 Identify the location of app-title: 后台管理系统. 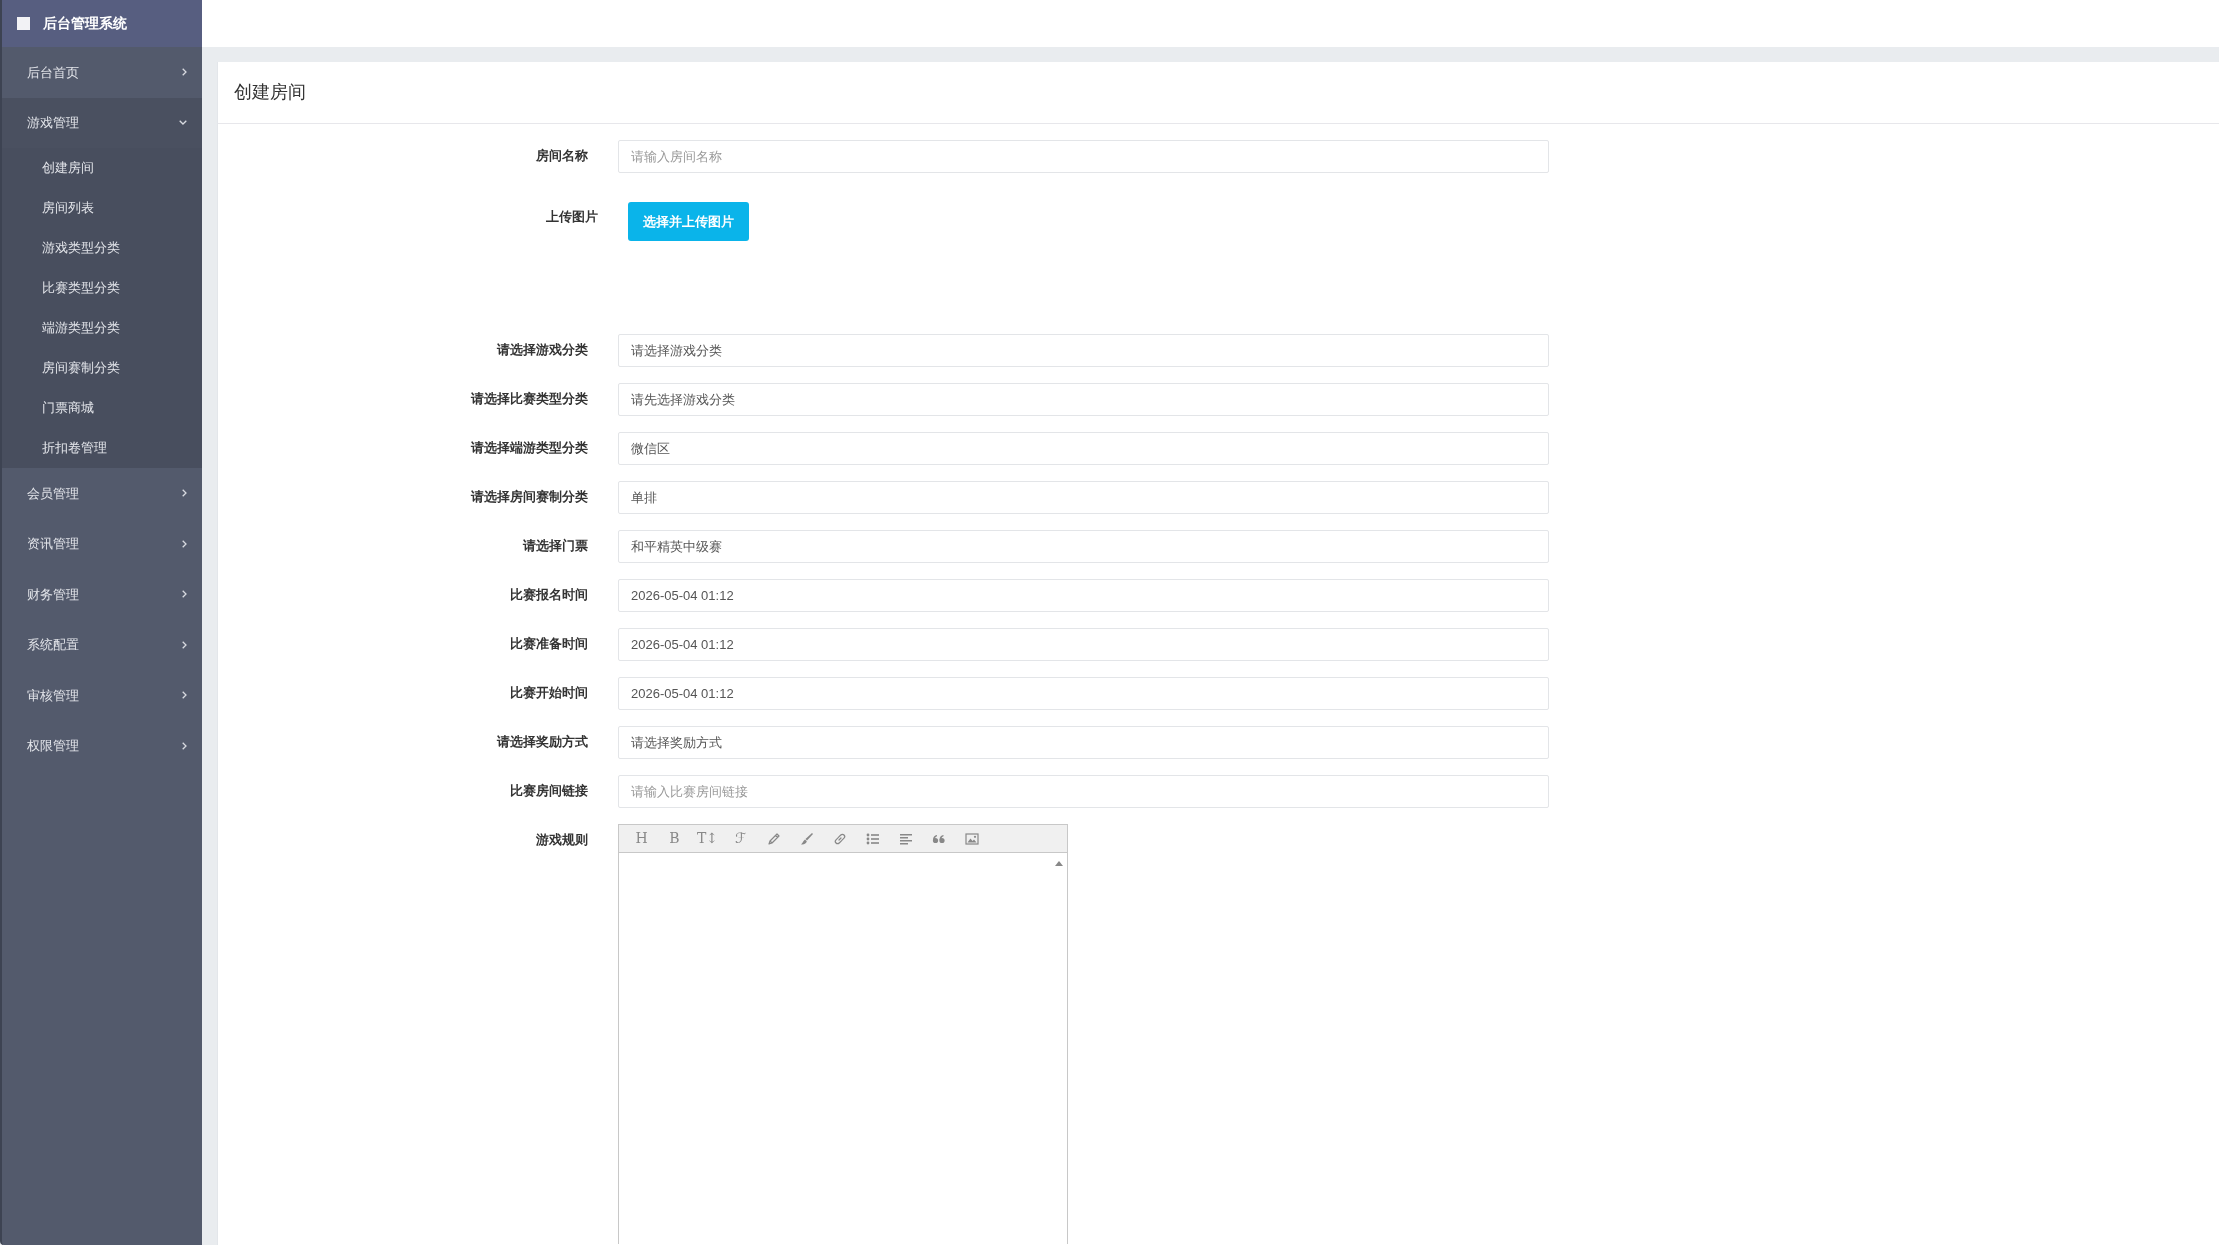
(85, 23).